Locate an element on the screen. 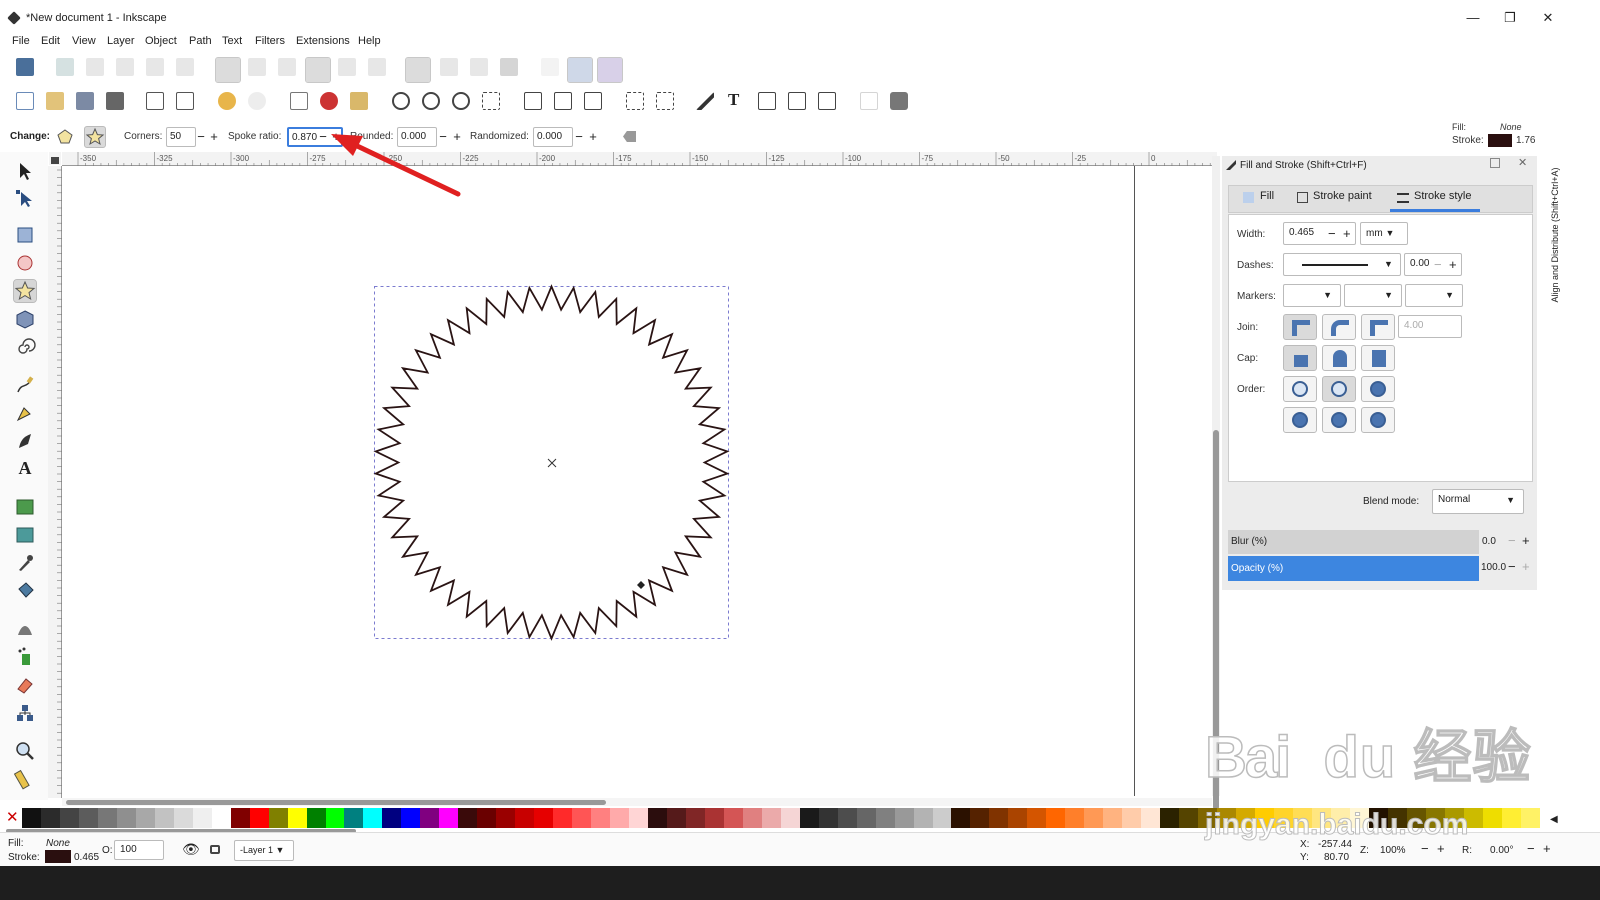 The image size is (1600, 900). join-bevel-button is located at coordinates (1378, 327).